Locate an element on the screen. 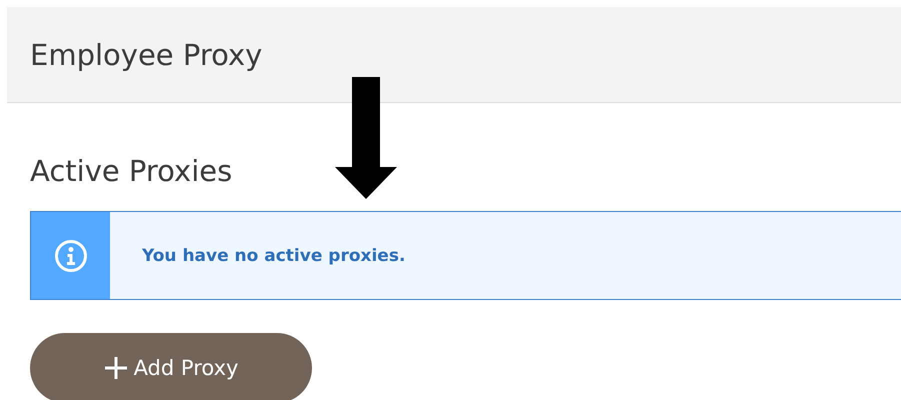 The image size is (901, 400). section-title: Active Proxies is located at coordinates (132, 171).